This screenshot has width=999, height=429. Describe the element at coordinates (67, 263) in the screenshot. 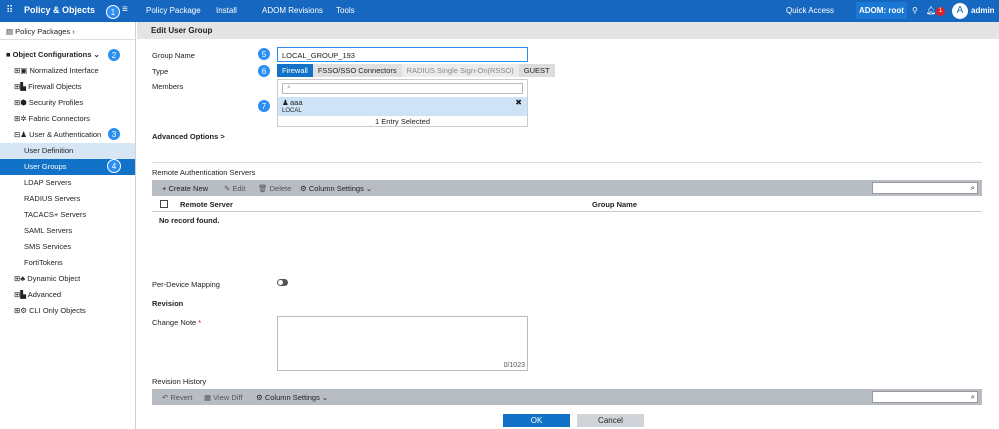

I see `sidebar-item-fortitokens: FortiTokens` at that location.